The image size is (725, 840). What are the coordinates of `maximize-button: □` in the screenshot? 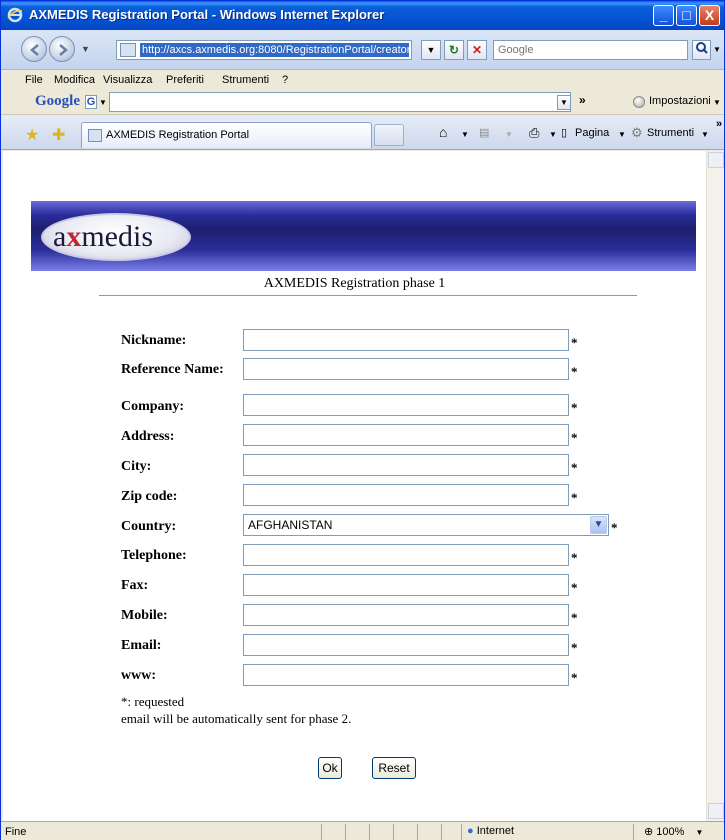 It's located at (686, 15).